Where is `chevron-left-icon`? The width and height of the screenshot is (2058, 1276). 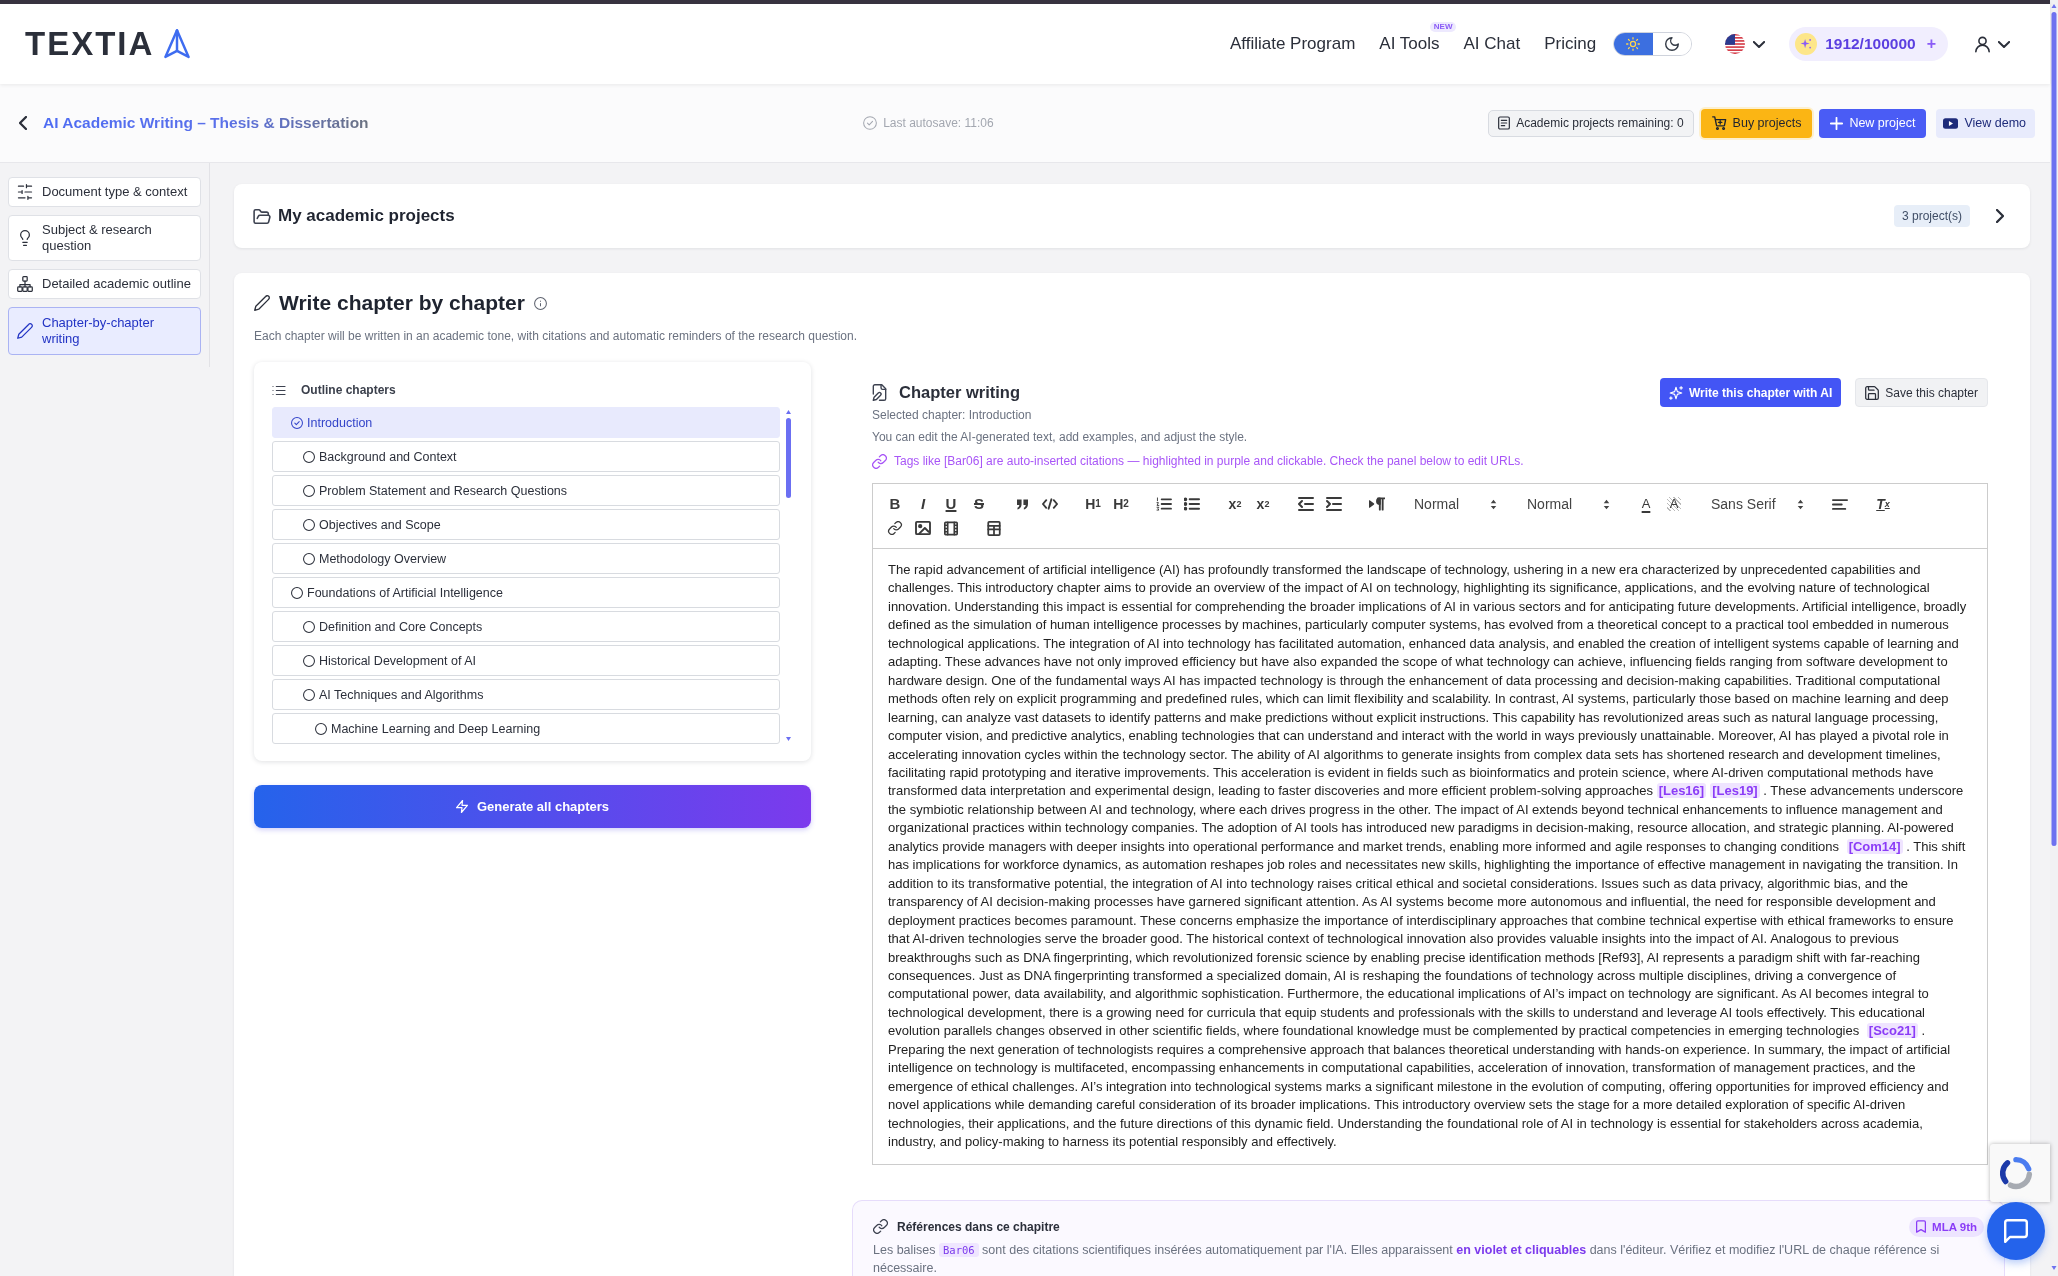 chevron-left-icon is located at coordinates (23, 123).